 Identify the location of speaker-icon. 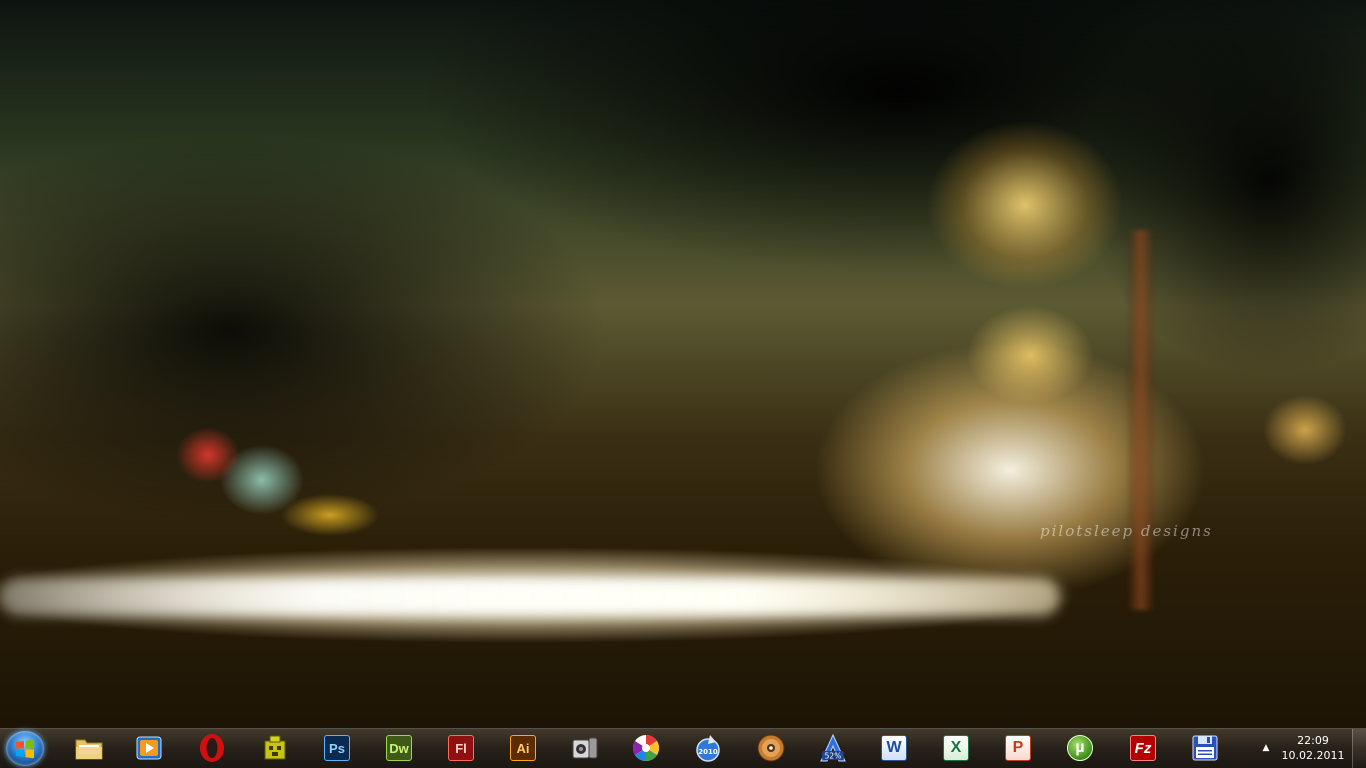
(585, 748).